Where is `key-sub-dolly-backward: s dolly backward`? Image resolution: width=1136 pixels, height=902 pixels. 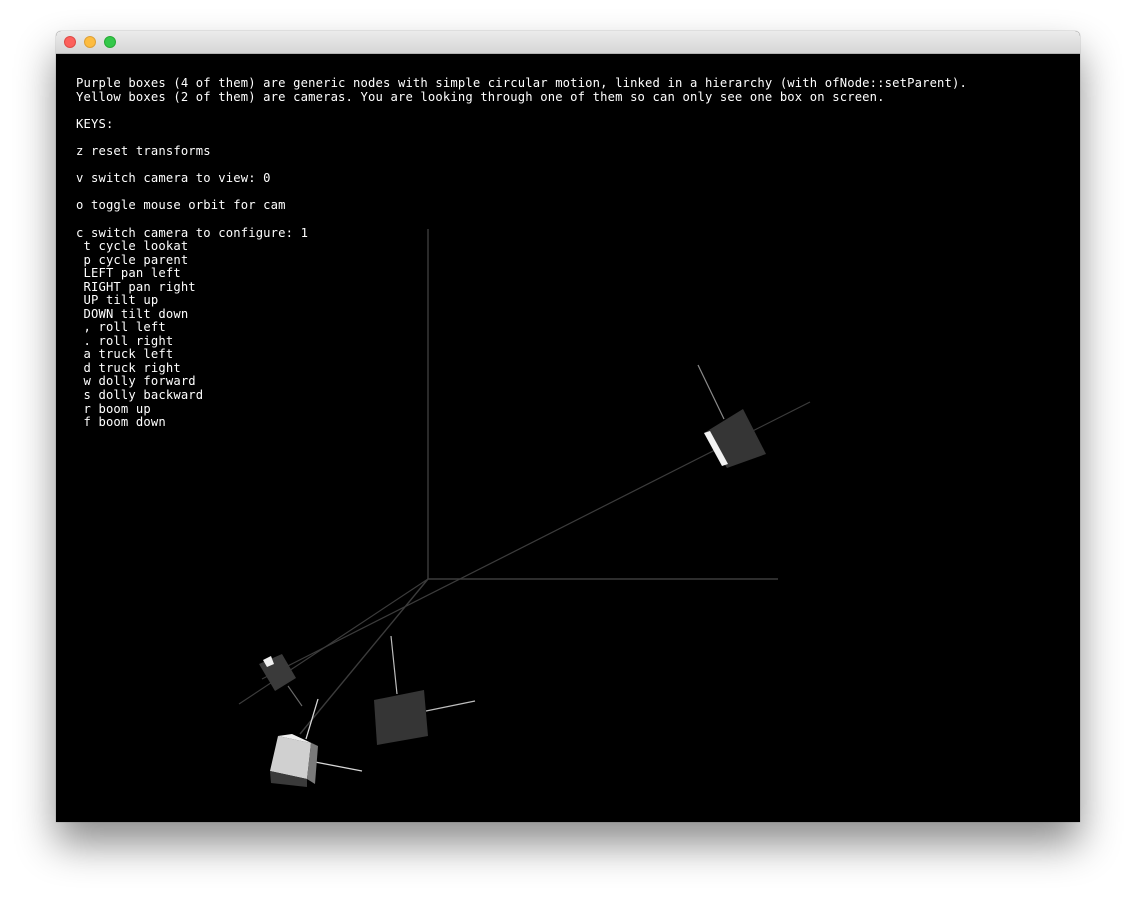
key-sub-dolly-backward: s dolly backward is located at coordinates (140, 395).